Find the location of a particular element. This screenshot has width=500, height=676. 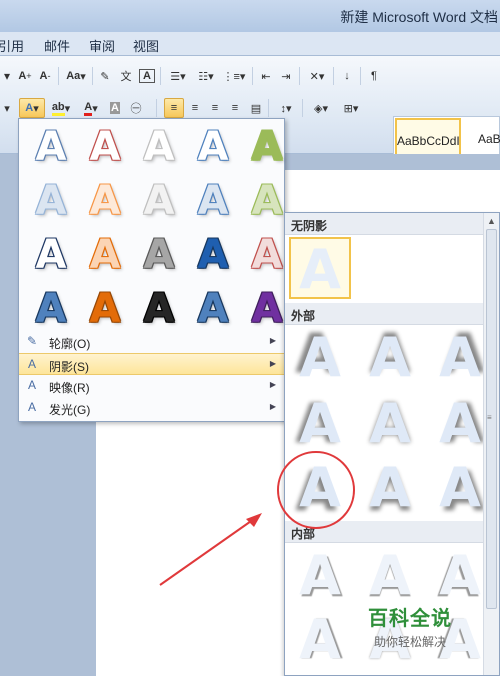

watermark-subtitle: 助你轻松解决 is located at coordinates (409, 642).